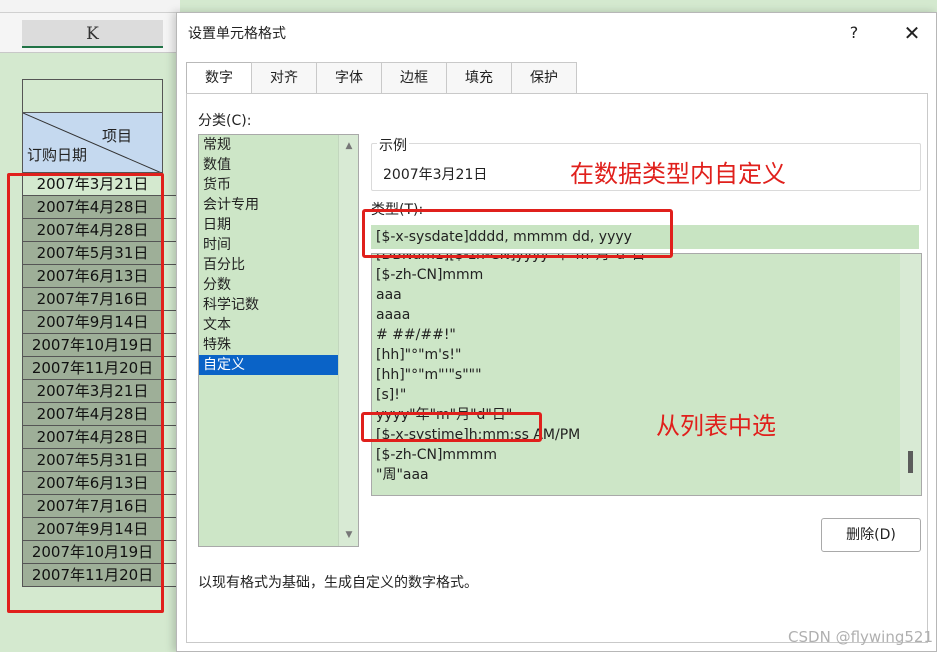 Image resolution: width=937 pixels, height=652 pixels. Describe the element at coordinates (268, 185) in the screenshot. I see `category-item: 货币` at that location.